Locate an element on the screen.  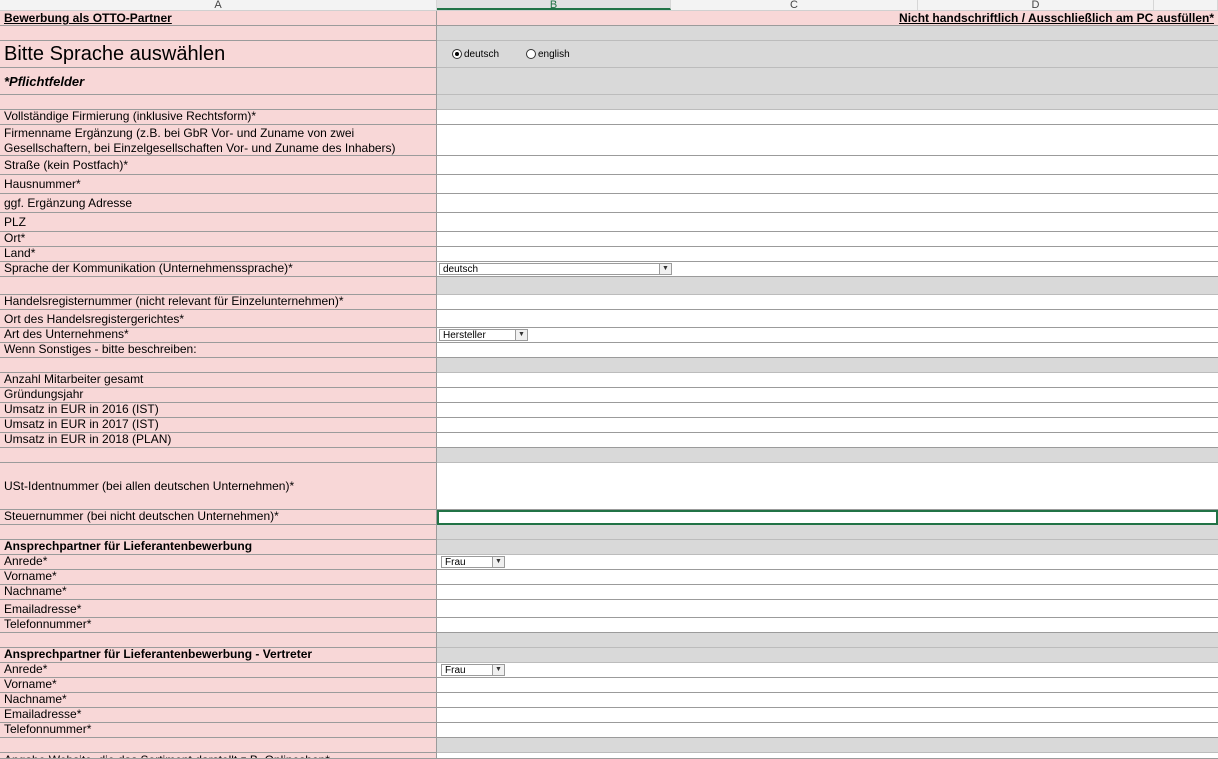
input-firmierung is located at coordinates (827, 117).